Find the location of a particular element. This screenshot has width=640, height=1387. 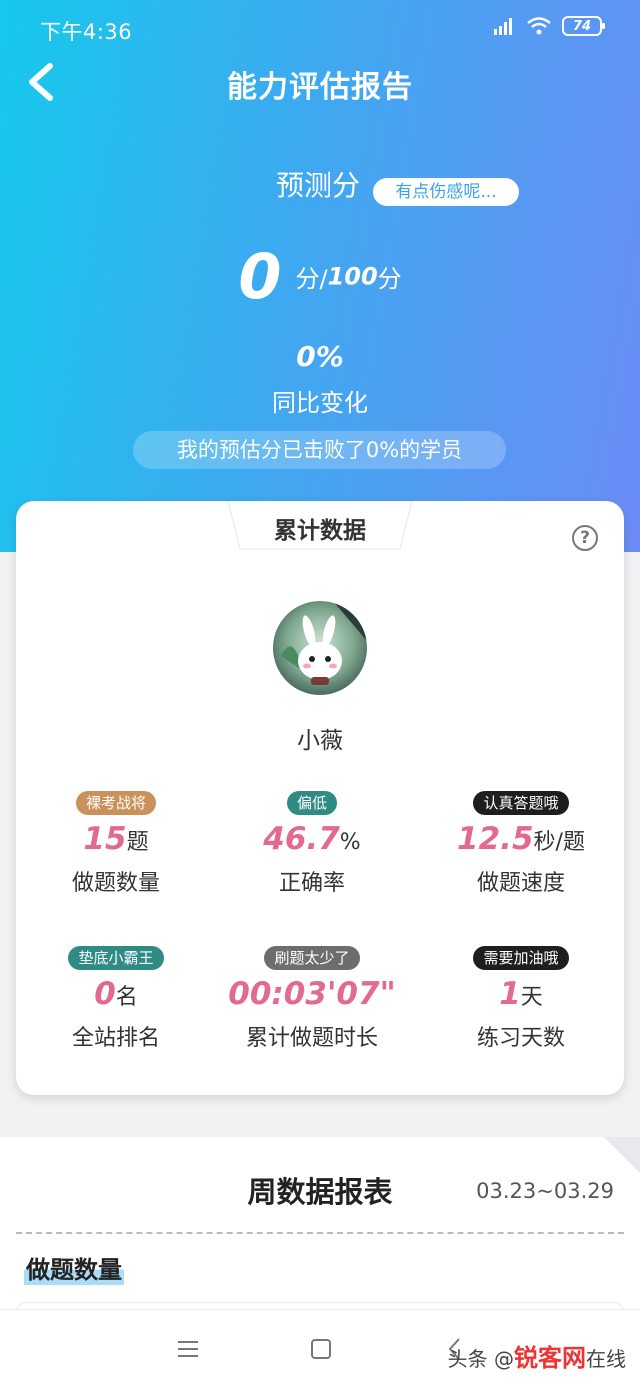

battery-icon: 74 is located at coordinates (583, 26).